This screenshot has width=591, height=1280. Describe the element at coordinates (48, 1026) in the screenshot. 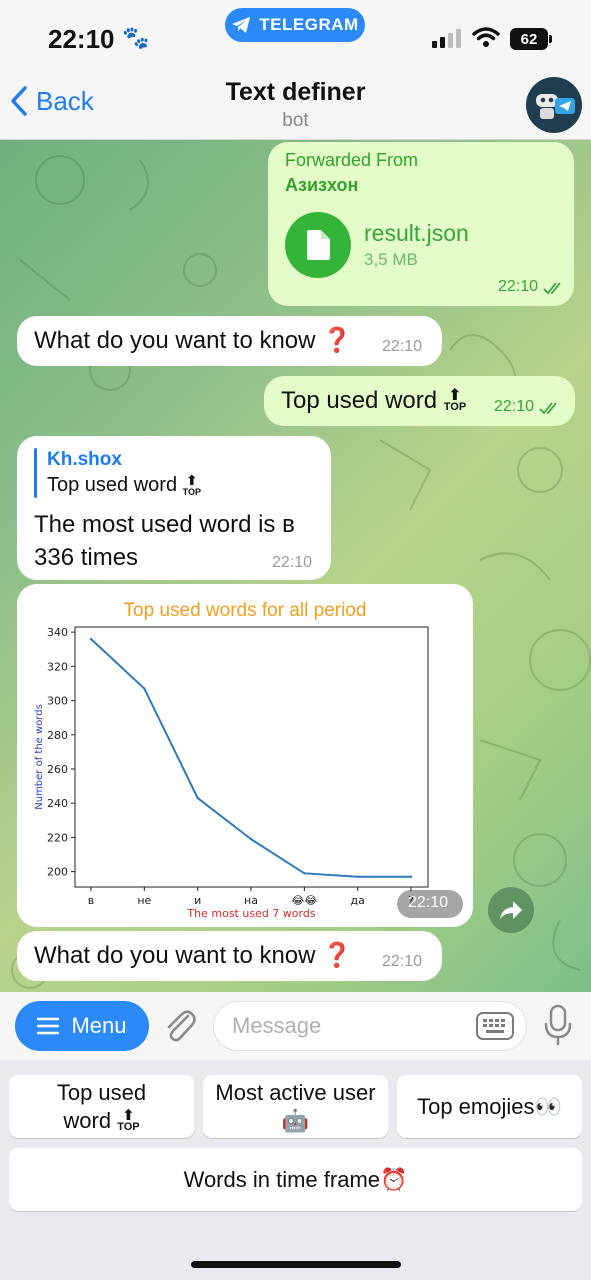

I see `hamburger-icon` at that location.